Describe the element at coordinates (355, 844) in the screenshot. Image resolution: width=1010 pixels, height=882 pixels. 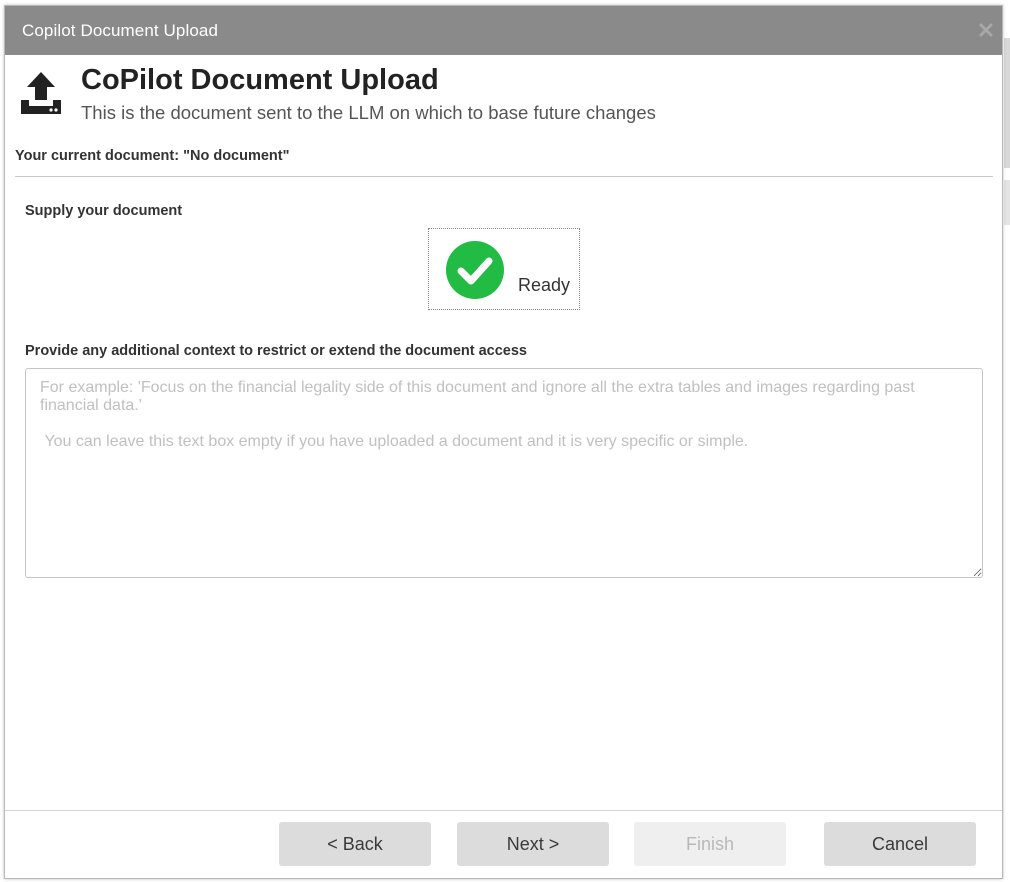
I see `back-button: < Back` at that location.